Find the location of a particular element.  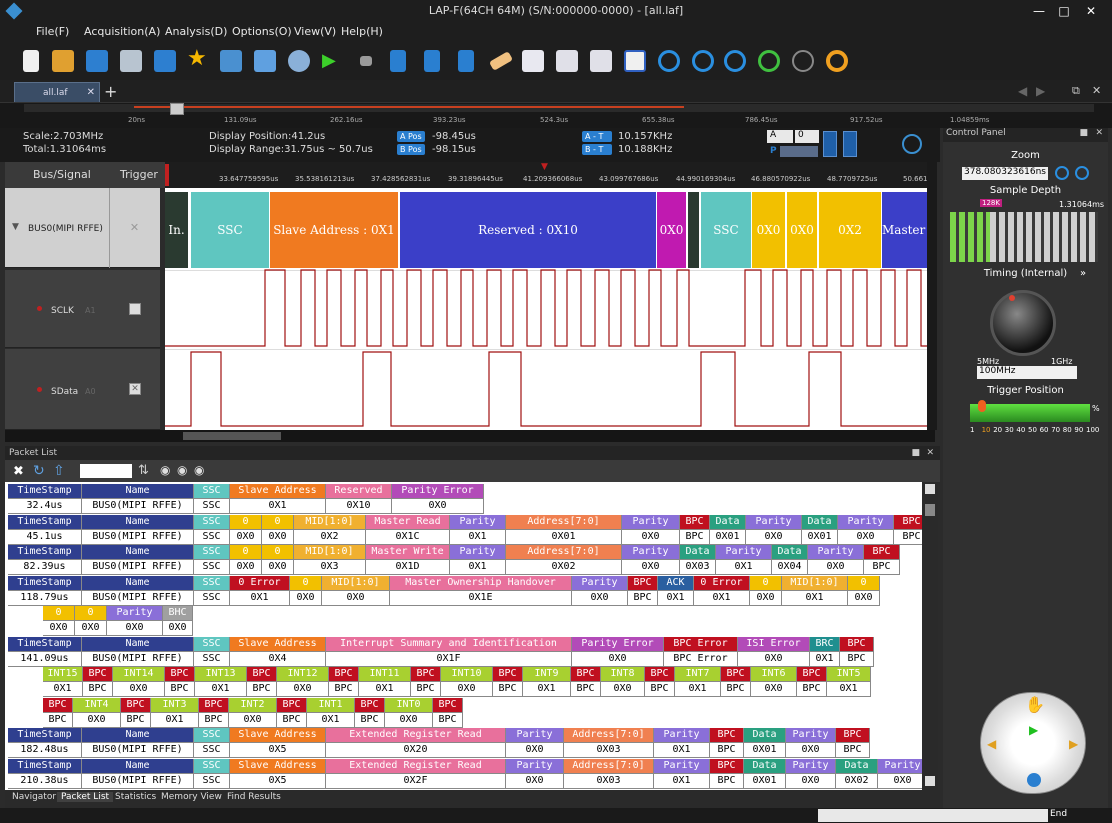

navigation-pad: ✋ ▶ ◀ ▶ is located at coordinates (1033, 743).